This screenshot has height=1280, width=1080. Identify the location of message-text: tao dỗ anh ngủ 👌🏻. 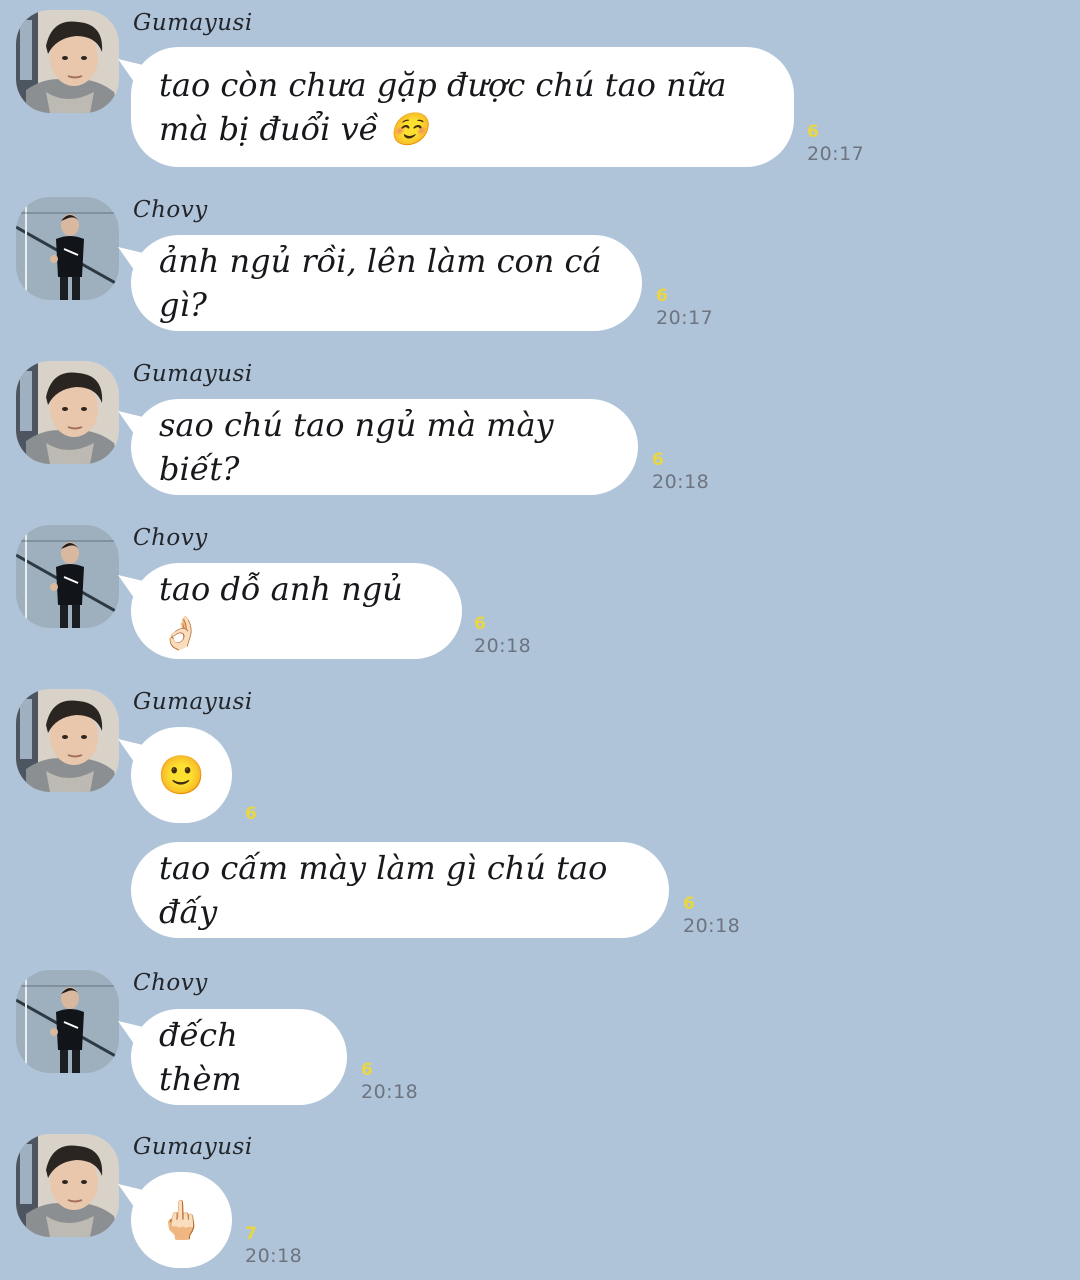
(281, 611).